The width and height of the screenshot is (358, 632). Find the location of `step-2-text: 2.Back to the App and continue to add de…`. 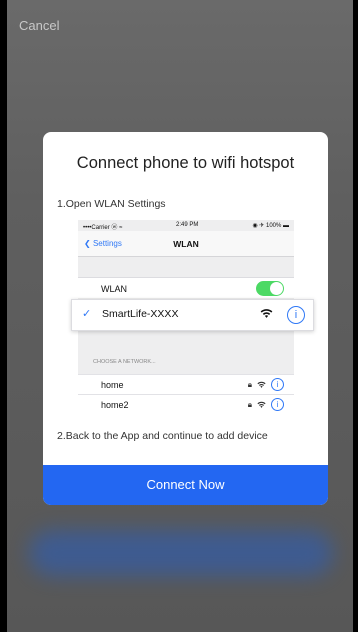

step-2-text: 2.Back to the App and continue to add de… is located at coordinates (162, 436).